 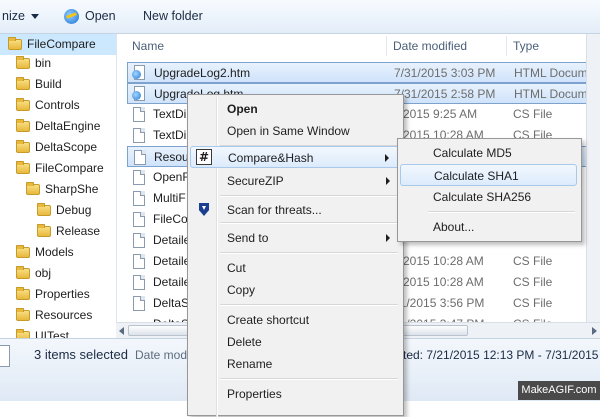 What do you see at coordinates (81, 354) in the screenshot?
I see `selection-count: 3 items selected` at bounding box center [81, 354].